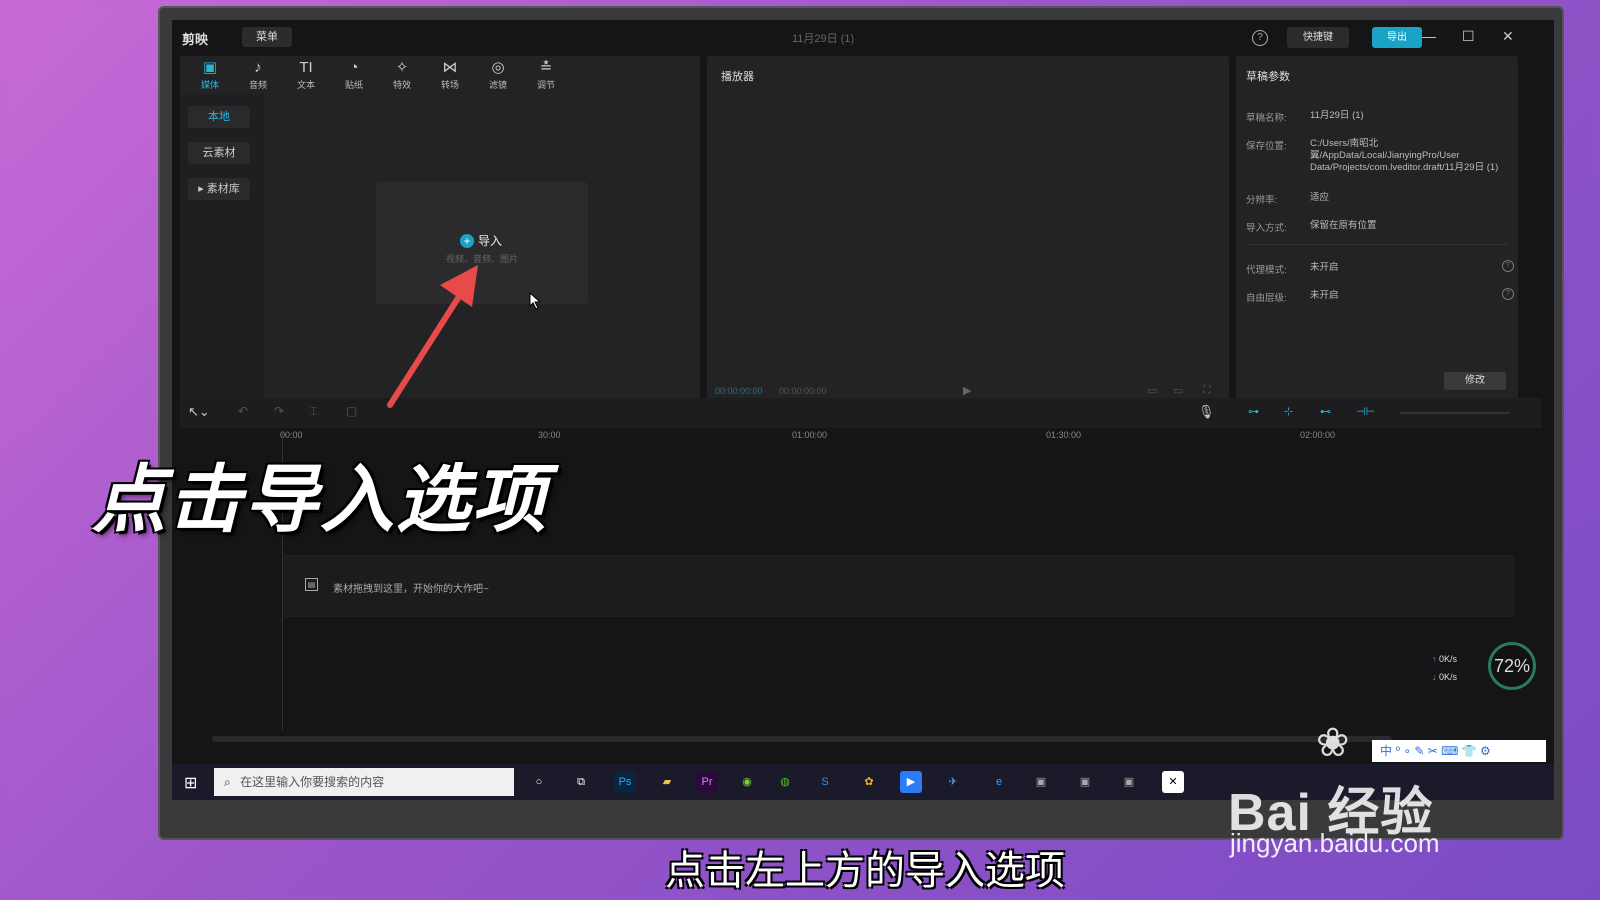 This screenshot has width=1600, height=900. What do you see at coordinates (1320, 197) in the screenshot?
I see `prop-value: 适应` at bounding box center [1320, 197].